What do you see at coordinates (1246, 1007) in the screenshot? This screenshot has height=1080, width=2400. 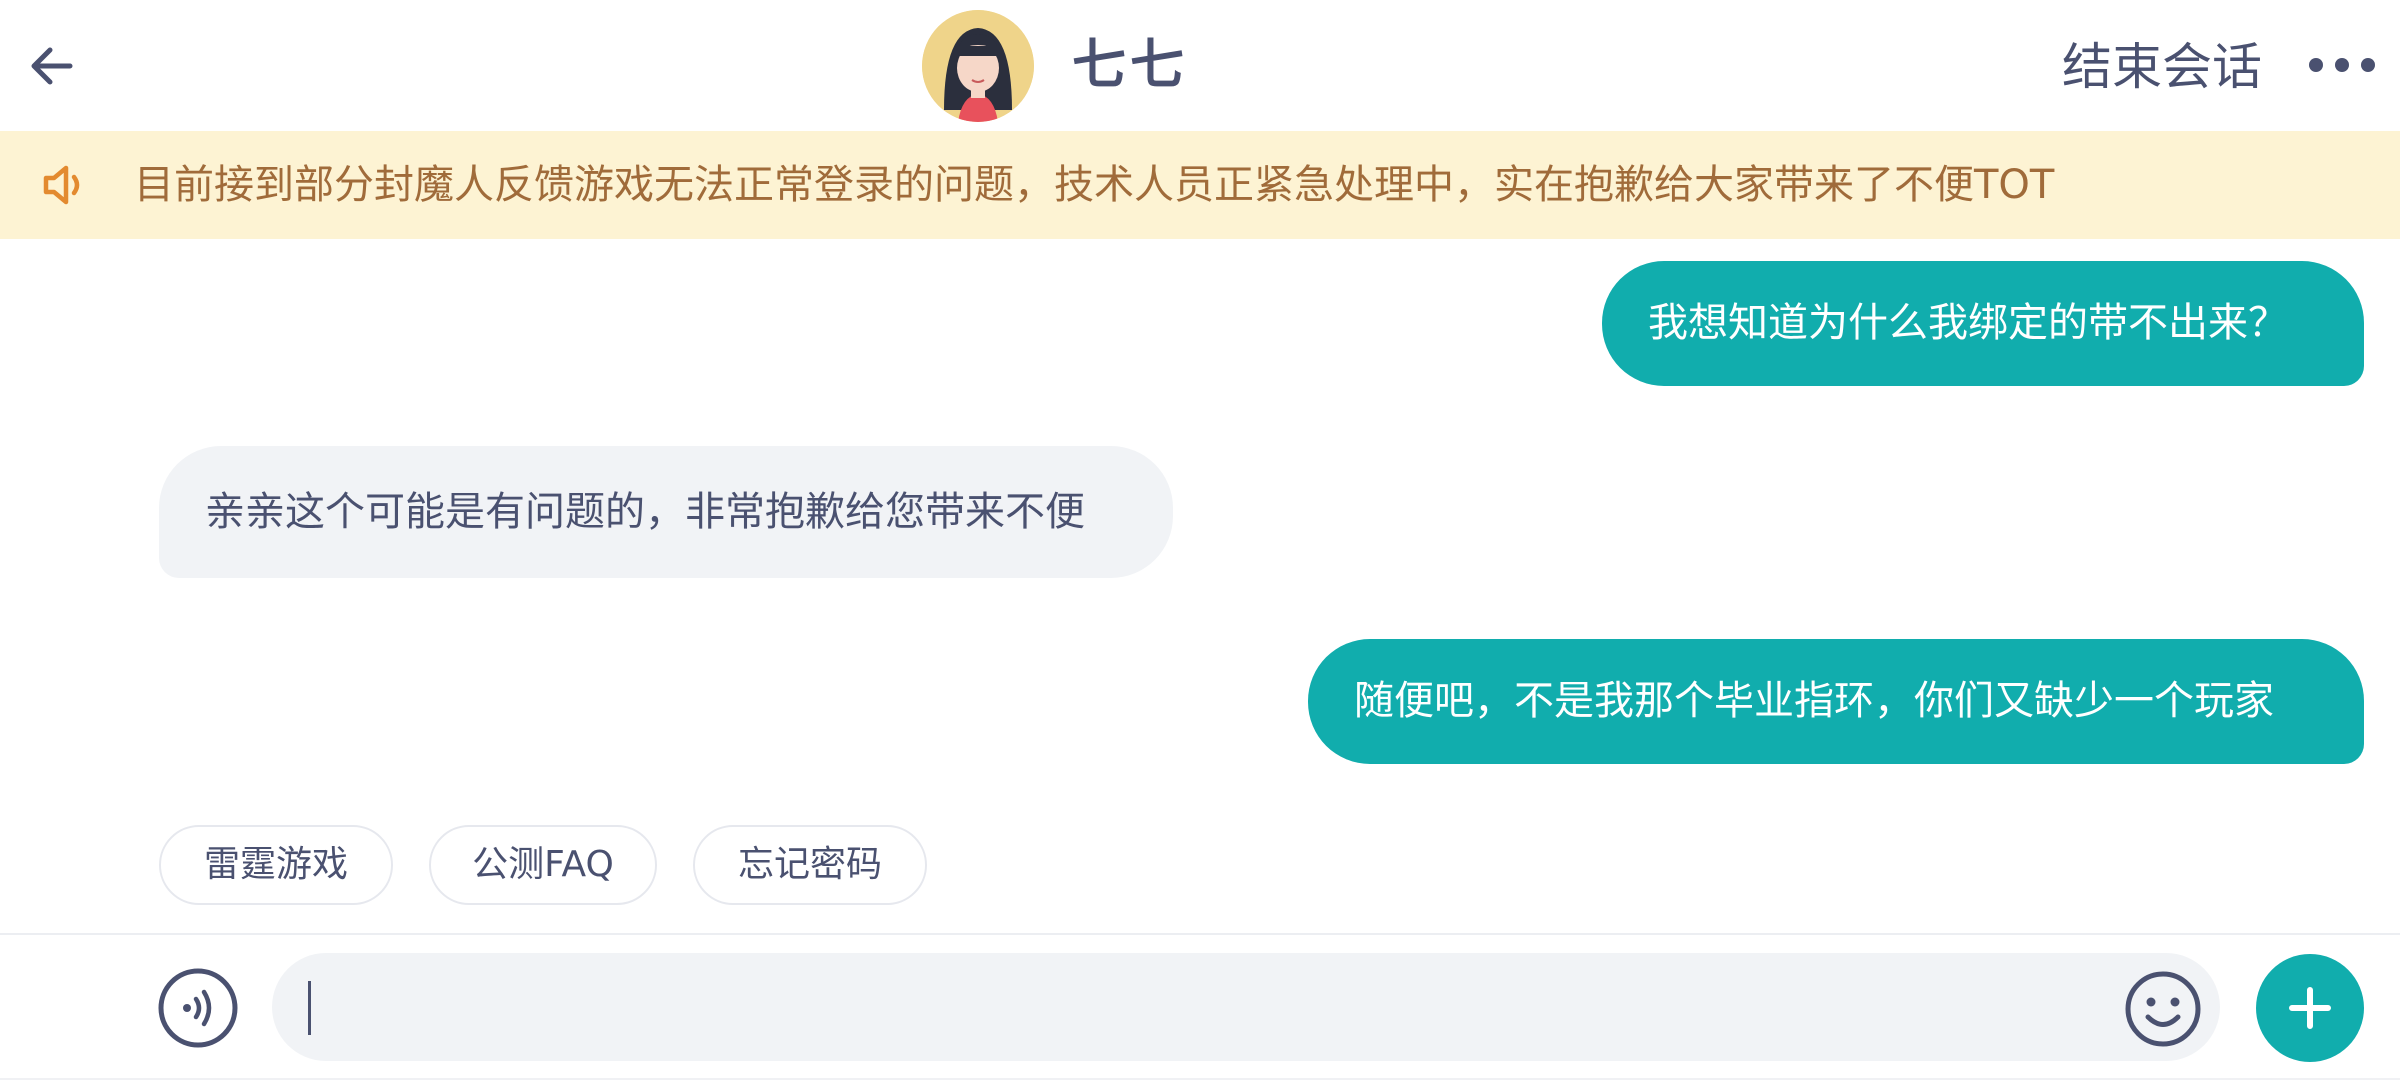 I see `message-input` at bounding box center [1246, 1007].